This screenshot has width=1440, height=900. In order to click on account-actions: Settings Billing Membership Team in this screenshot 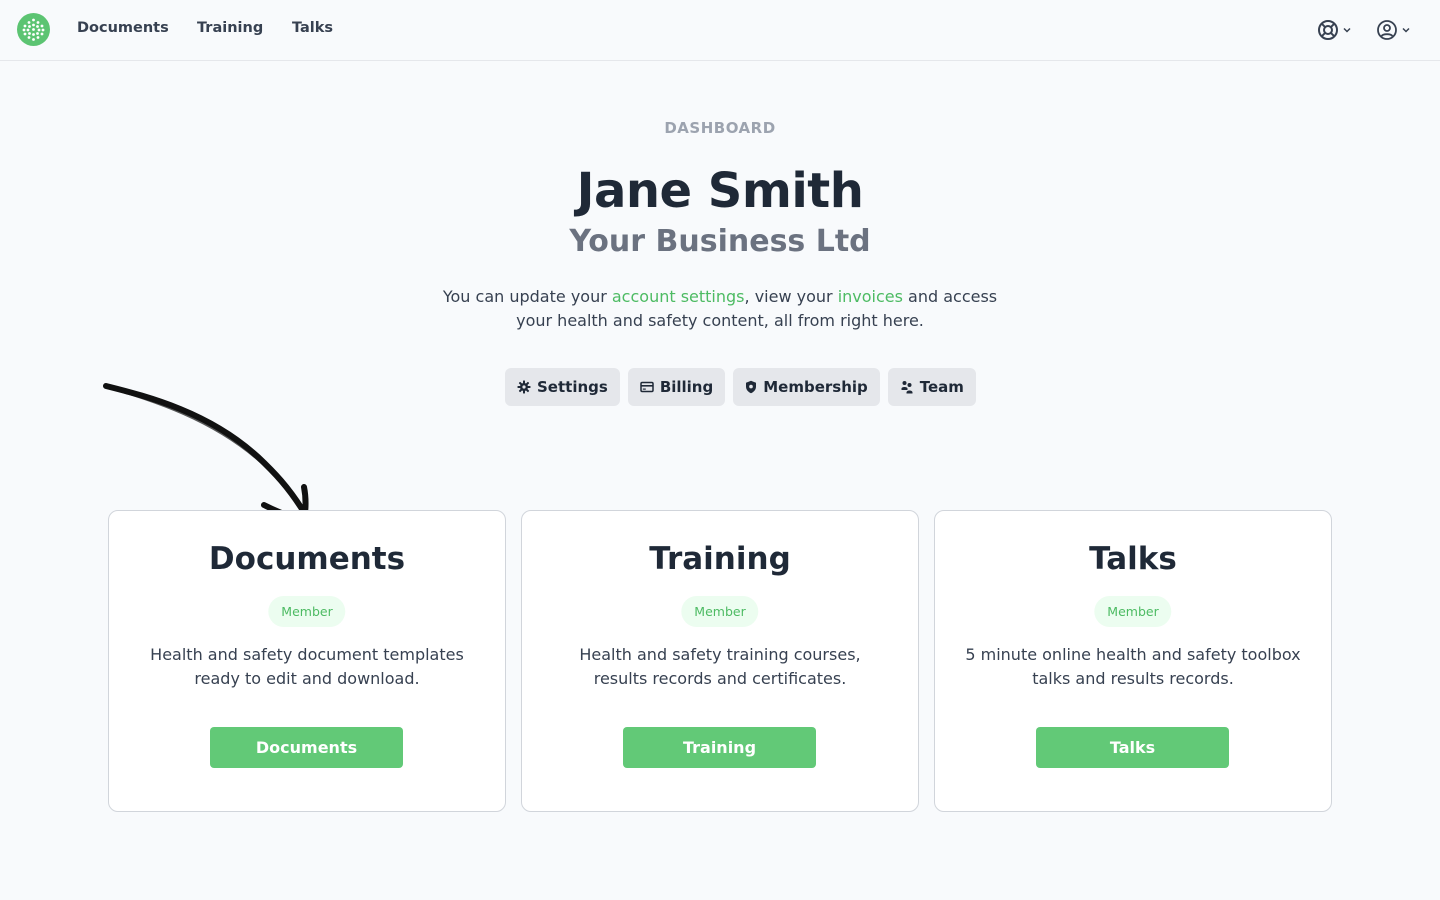, I will do `click(740, 387)`.